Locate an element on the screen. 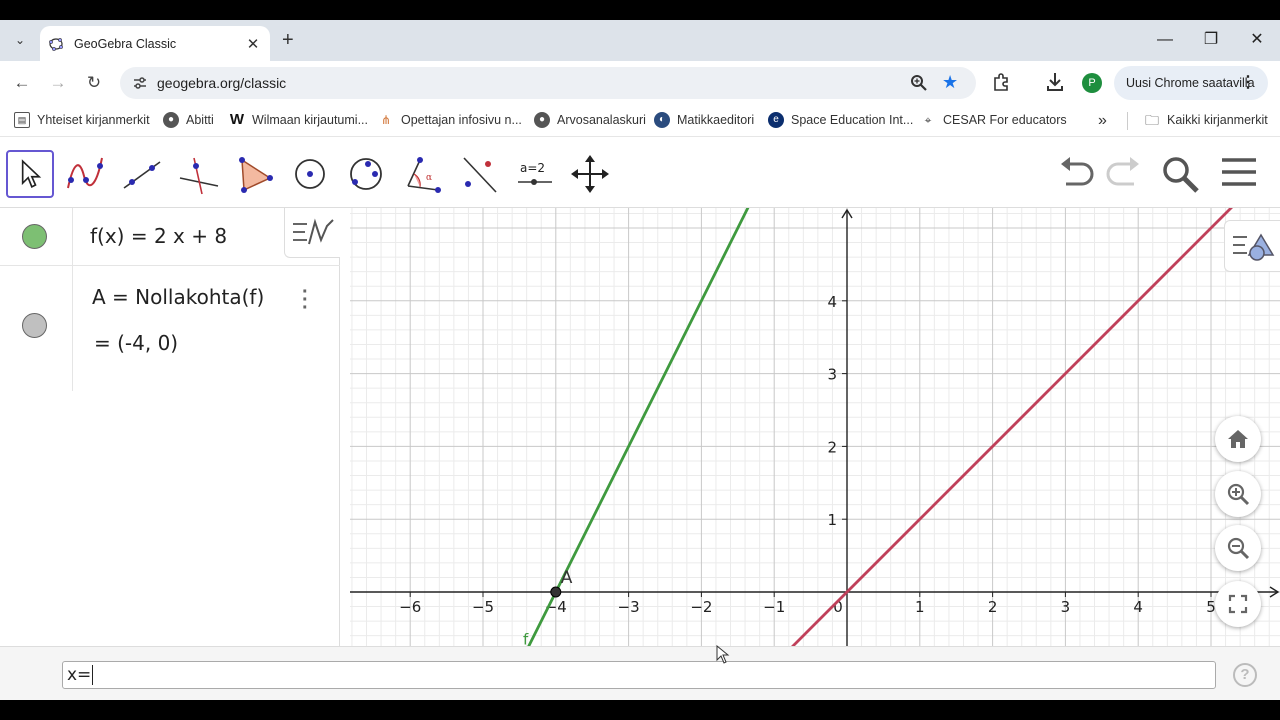 Image resolution: width=1280 pixels, height=720 pixels. definition-A: A = Nollakohta(f) is located at coordinates (178, 297).